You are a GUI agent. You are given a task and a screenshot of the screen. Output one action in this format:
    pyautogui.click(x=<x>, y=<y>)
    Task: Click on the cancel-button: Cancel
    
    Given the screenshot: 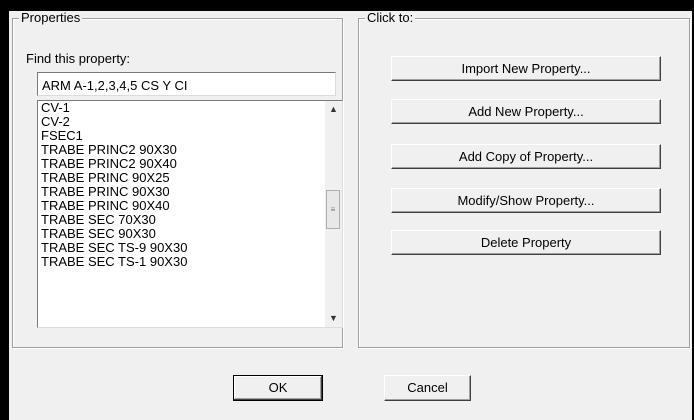 What is the action you would take?
    pyautogui.click(x=427, y=388)
    